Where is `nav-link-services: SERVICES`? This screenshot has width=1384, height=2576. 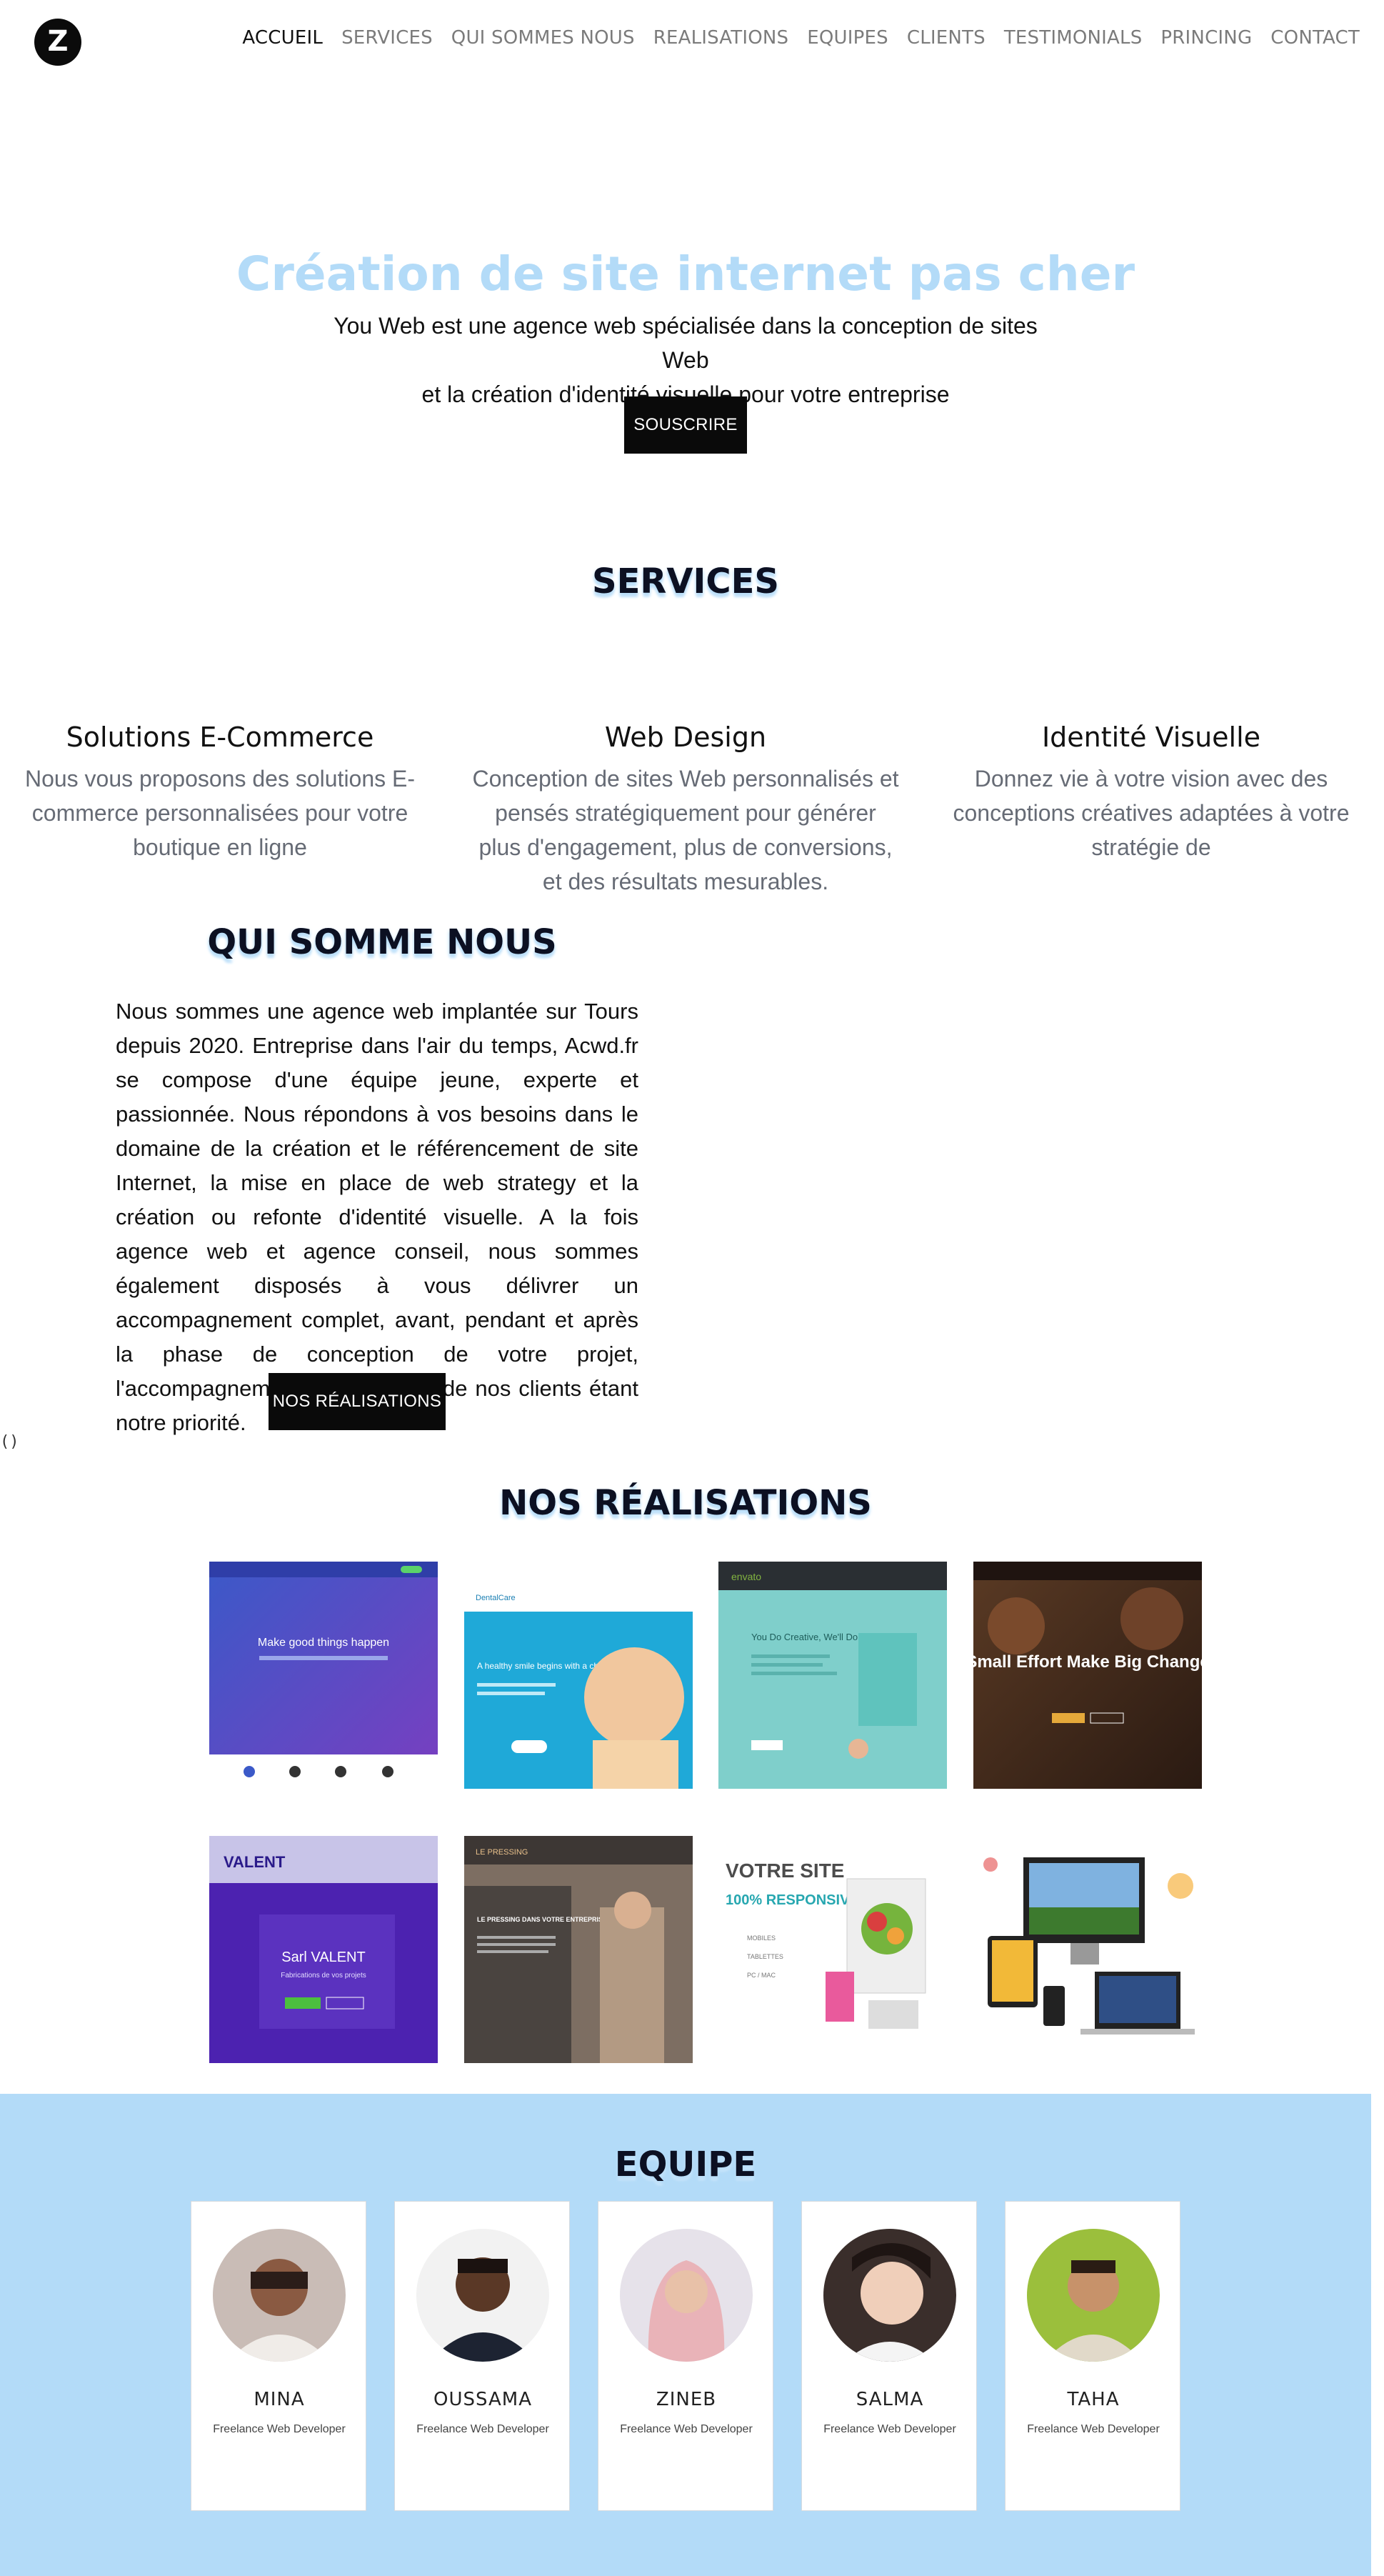
nav-link-services: SERVICES is located at coordinates (387, 38).